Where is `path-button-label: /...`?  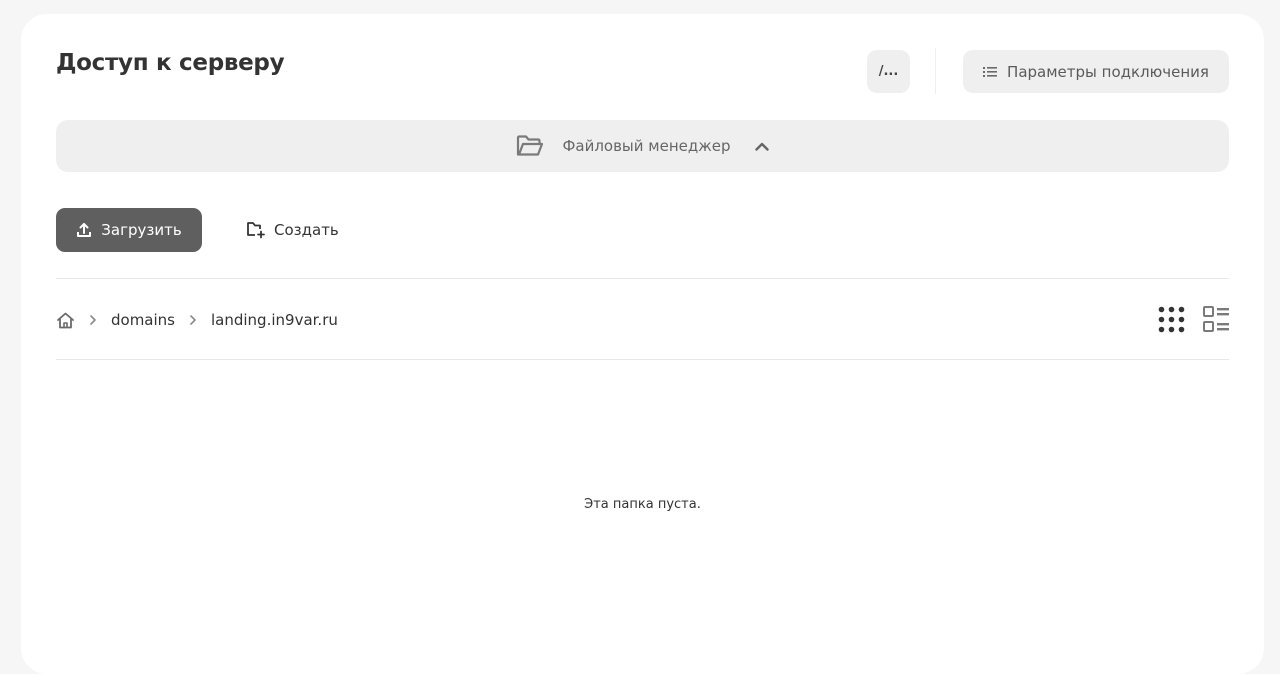
path-button-label: /... is located at coordinates (888, 71).